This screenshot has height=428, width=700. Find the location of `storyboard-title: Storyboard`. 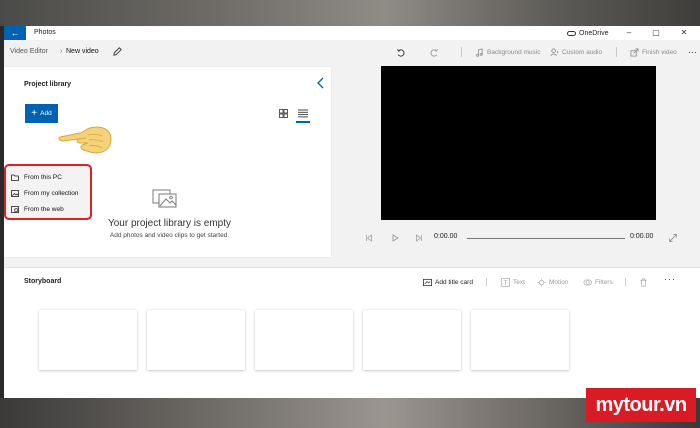

storyboard-title: Storyboard is located at coordinates (43, 281).